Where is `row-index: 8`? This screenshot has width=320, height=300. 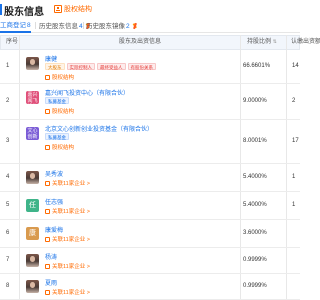 row-index: 8 is located at coordinates (8, 286).